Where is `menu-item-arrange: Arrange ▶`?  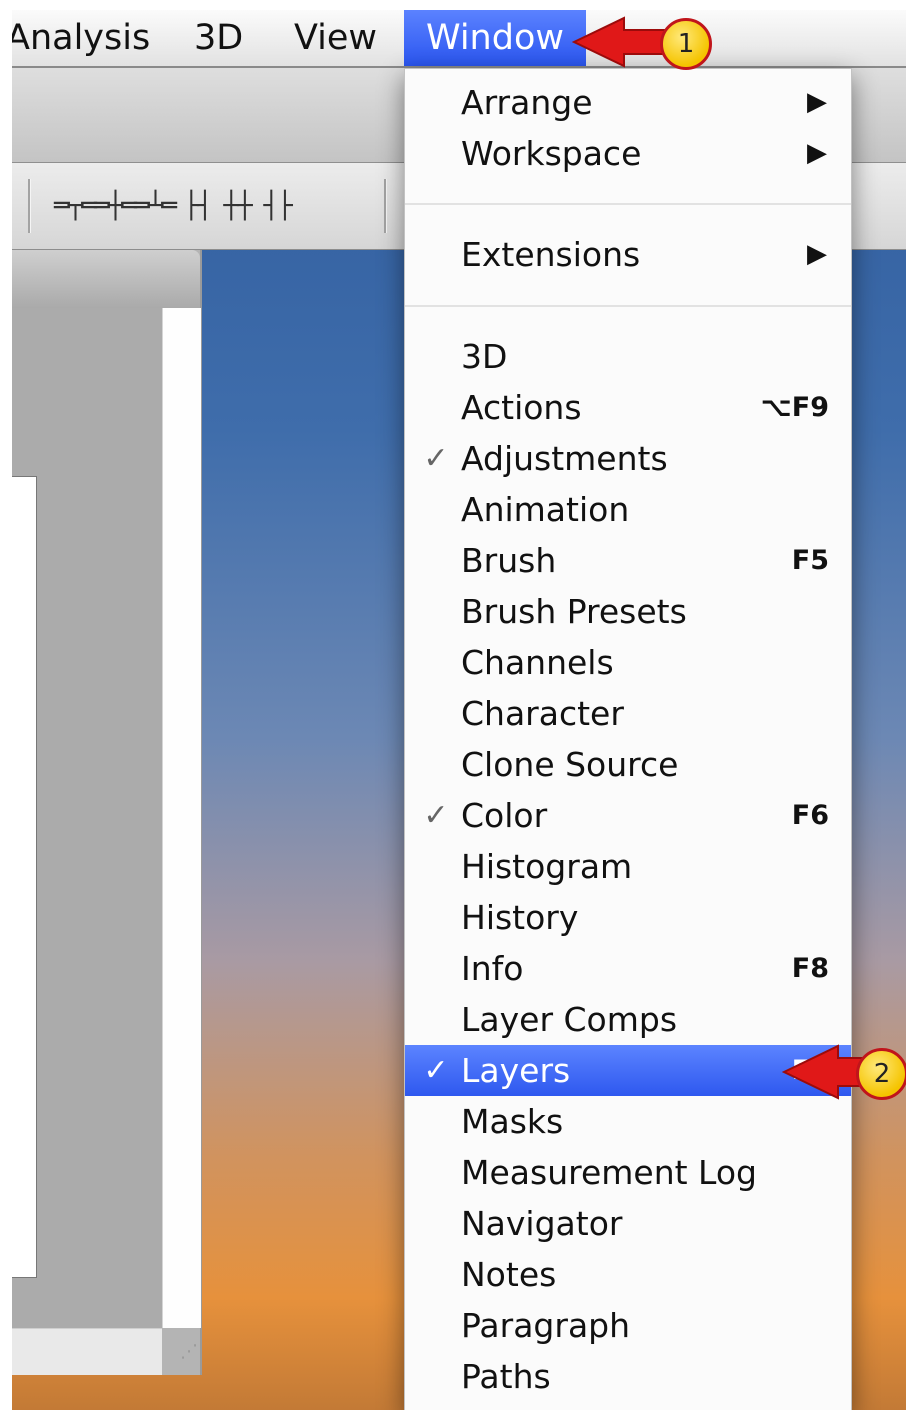 menu-item-arrange: Arrange ▶ is located at coordinates (628, 102).